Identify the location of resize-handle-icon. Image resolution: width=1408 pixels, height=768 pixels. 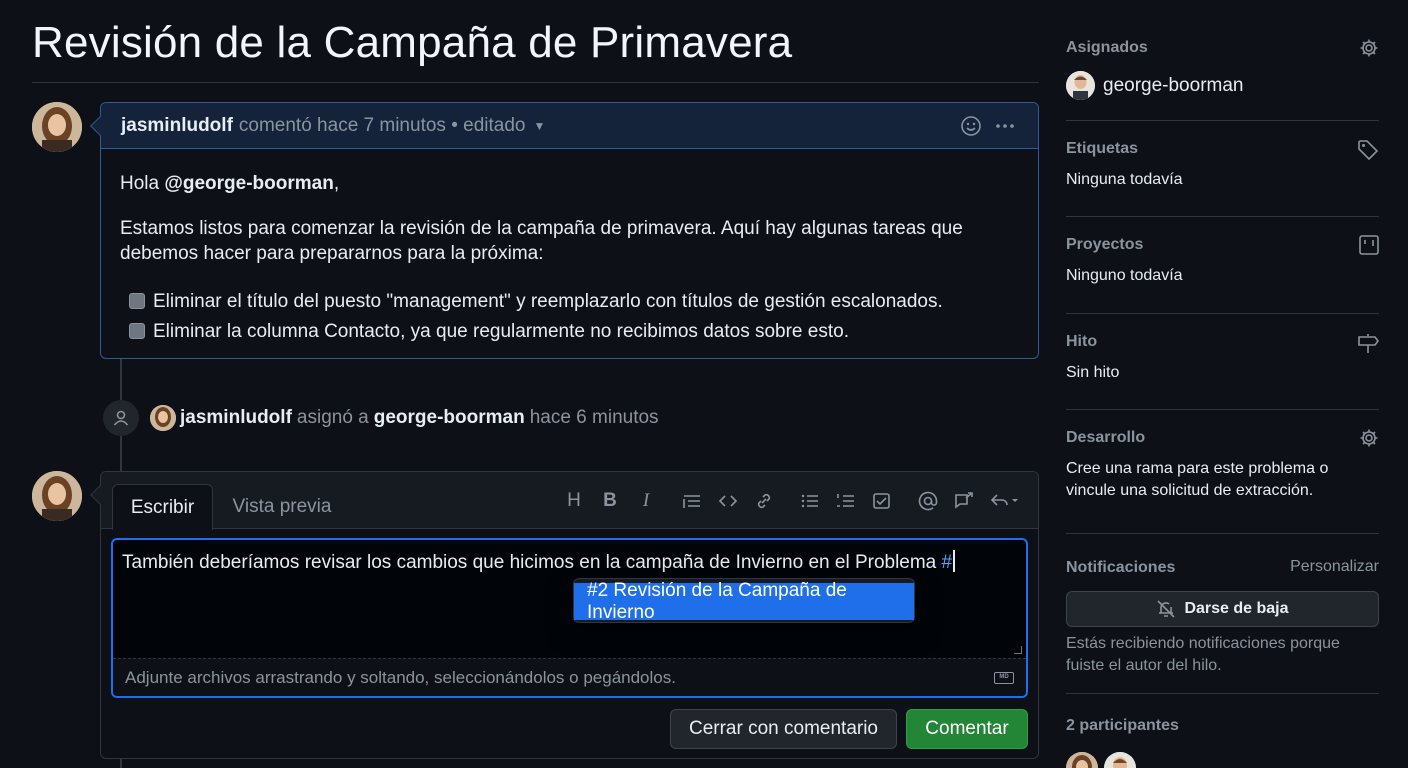
(1018, 650).